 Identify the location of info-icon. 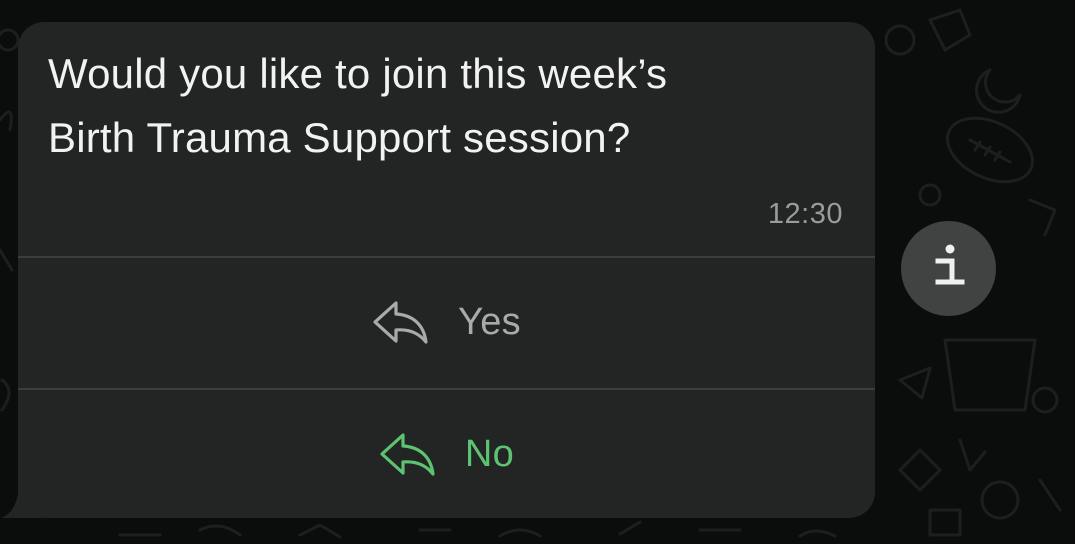
(949, 268).